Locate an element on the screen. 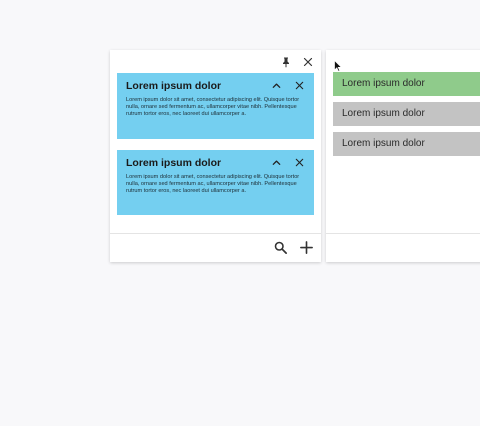  pin-icon is located at coordinates (286, 62).